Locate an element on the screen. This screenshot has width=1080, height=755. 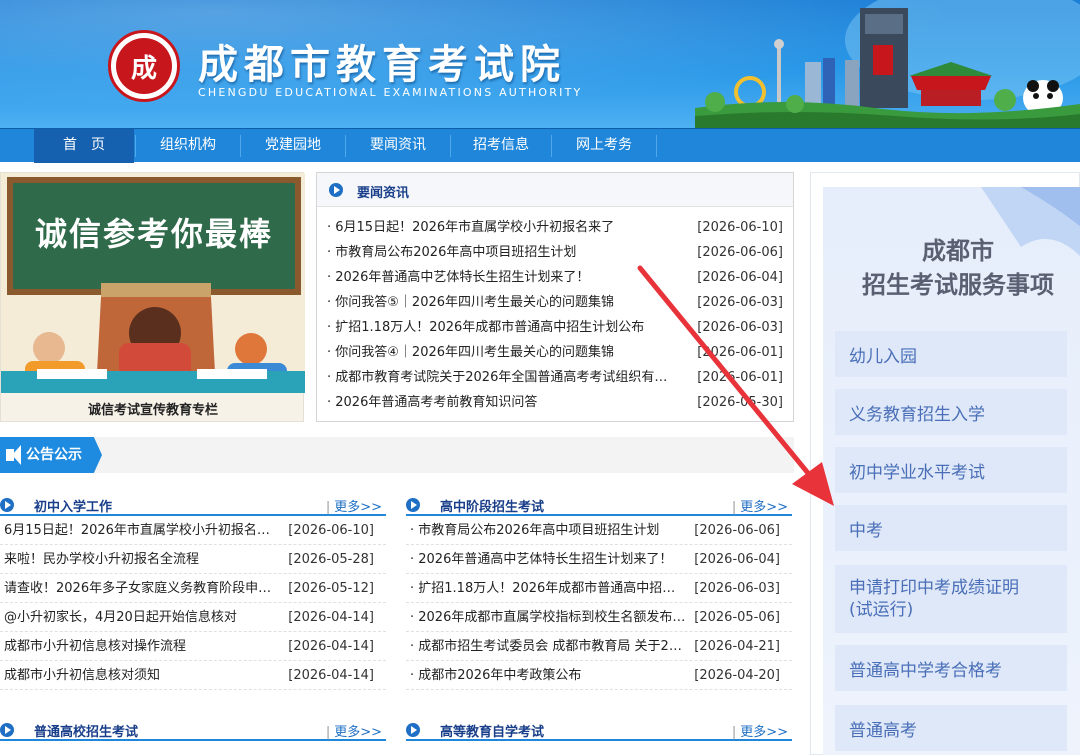
news-item-date: [2026-06-06] is located at coordinates (740, 252).